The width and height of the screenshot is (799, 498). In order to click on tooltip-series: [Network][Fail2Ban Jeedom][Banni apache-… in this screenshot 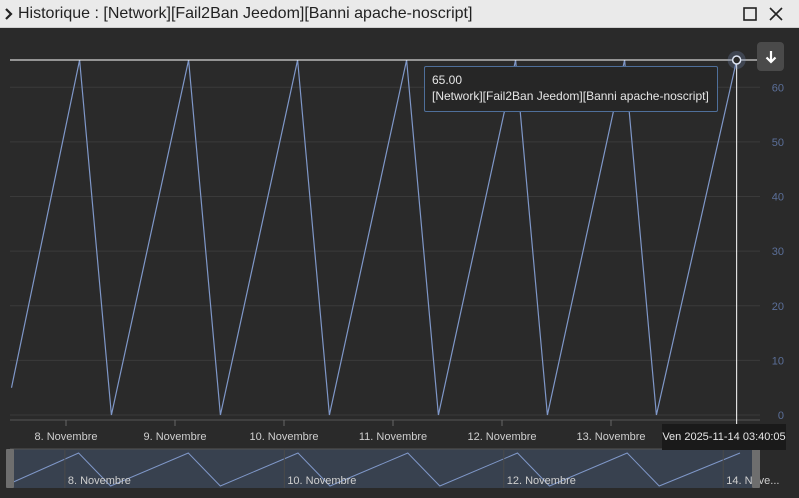, I will do `click(570, 96)`.